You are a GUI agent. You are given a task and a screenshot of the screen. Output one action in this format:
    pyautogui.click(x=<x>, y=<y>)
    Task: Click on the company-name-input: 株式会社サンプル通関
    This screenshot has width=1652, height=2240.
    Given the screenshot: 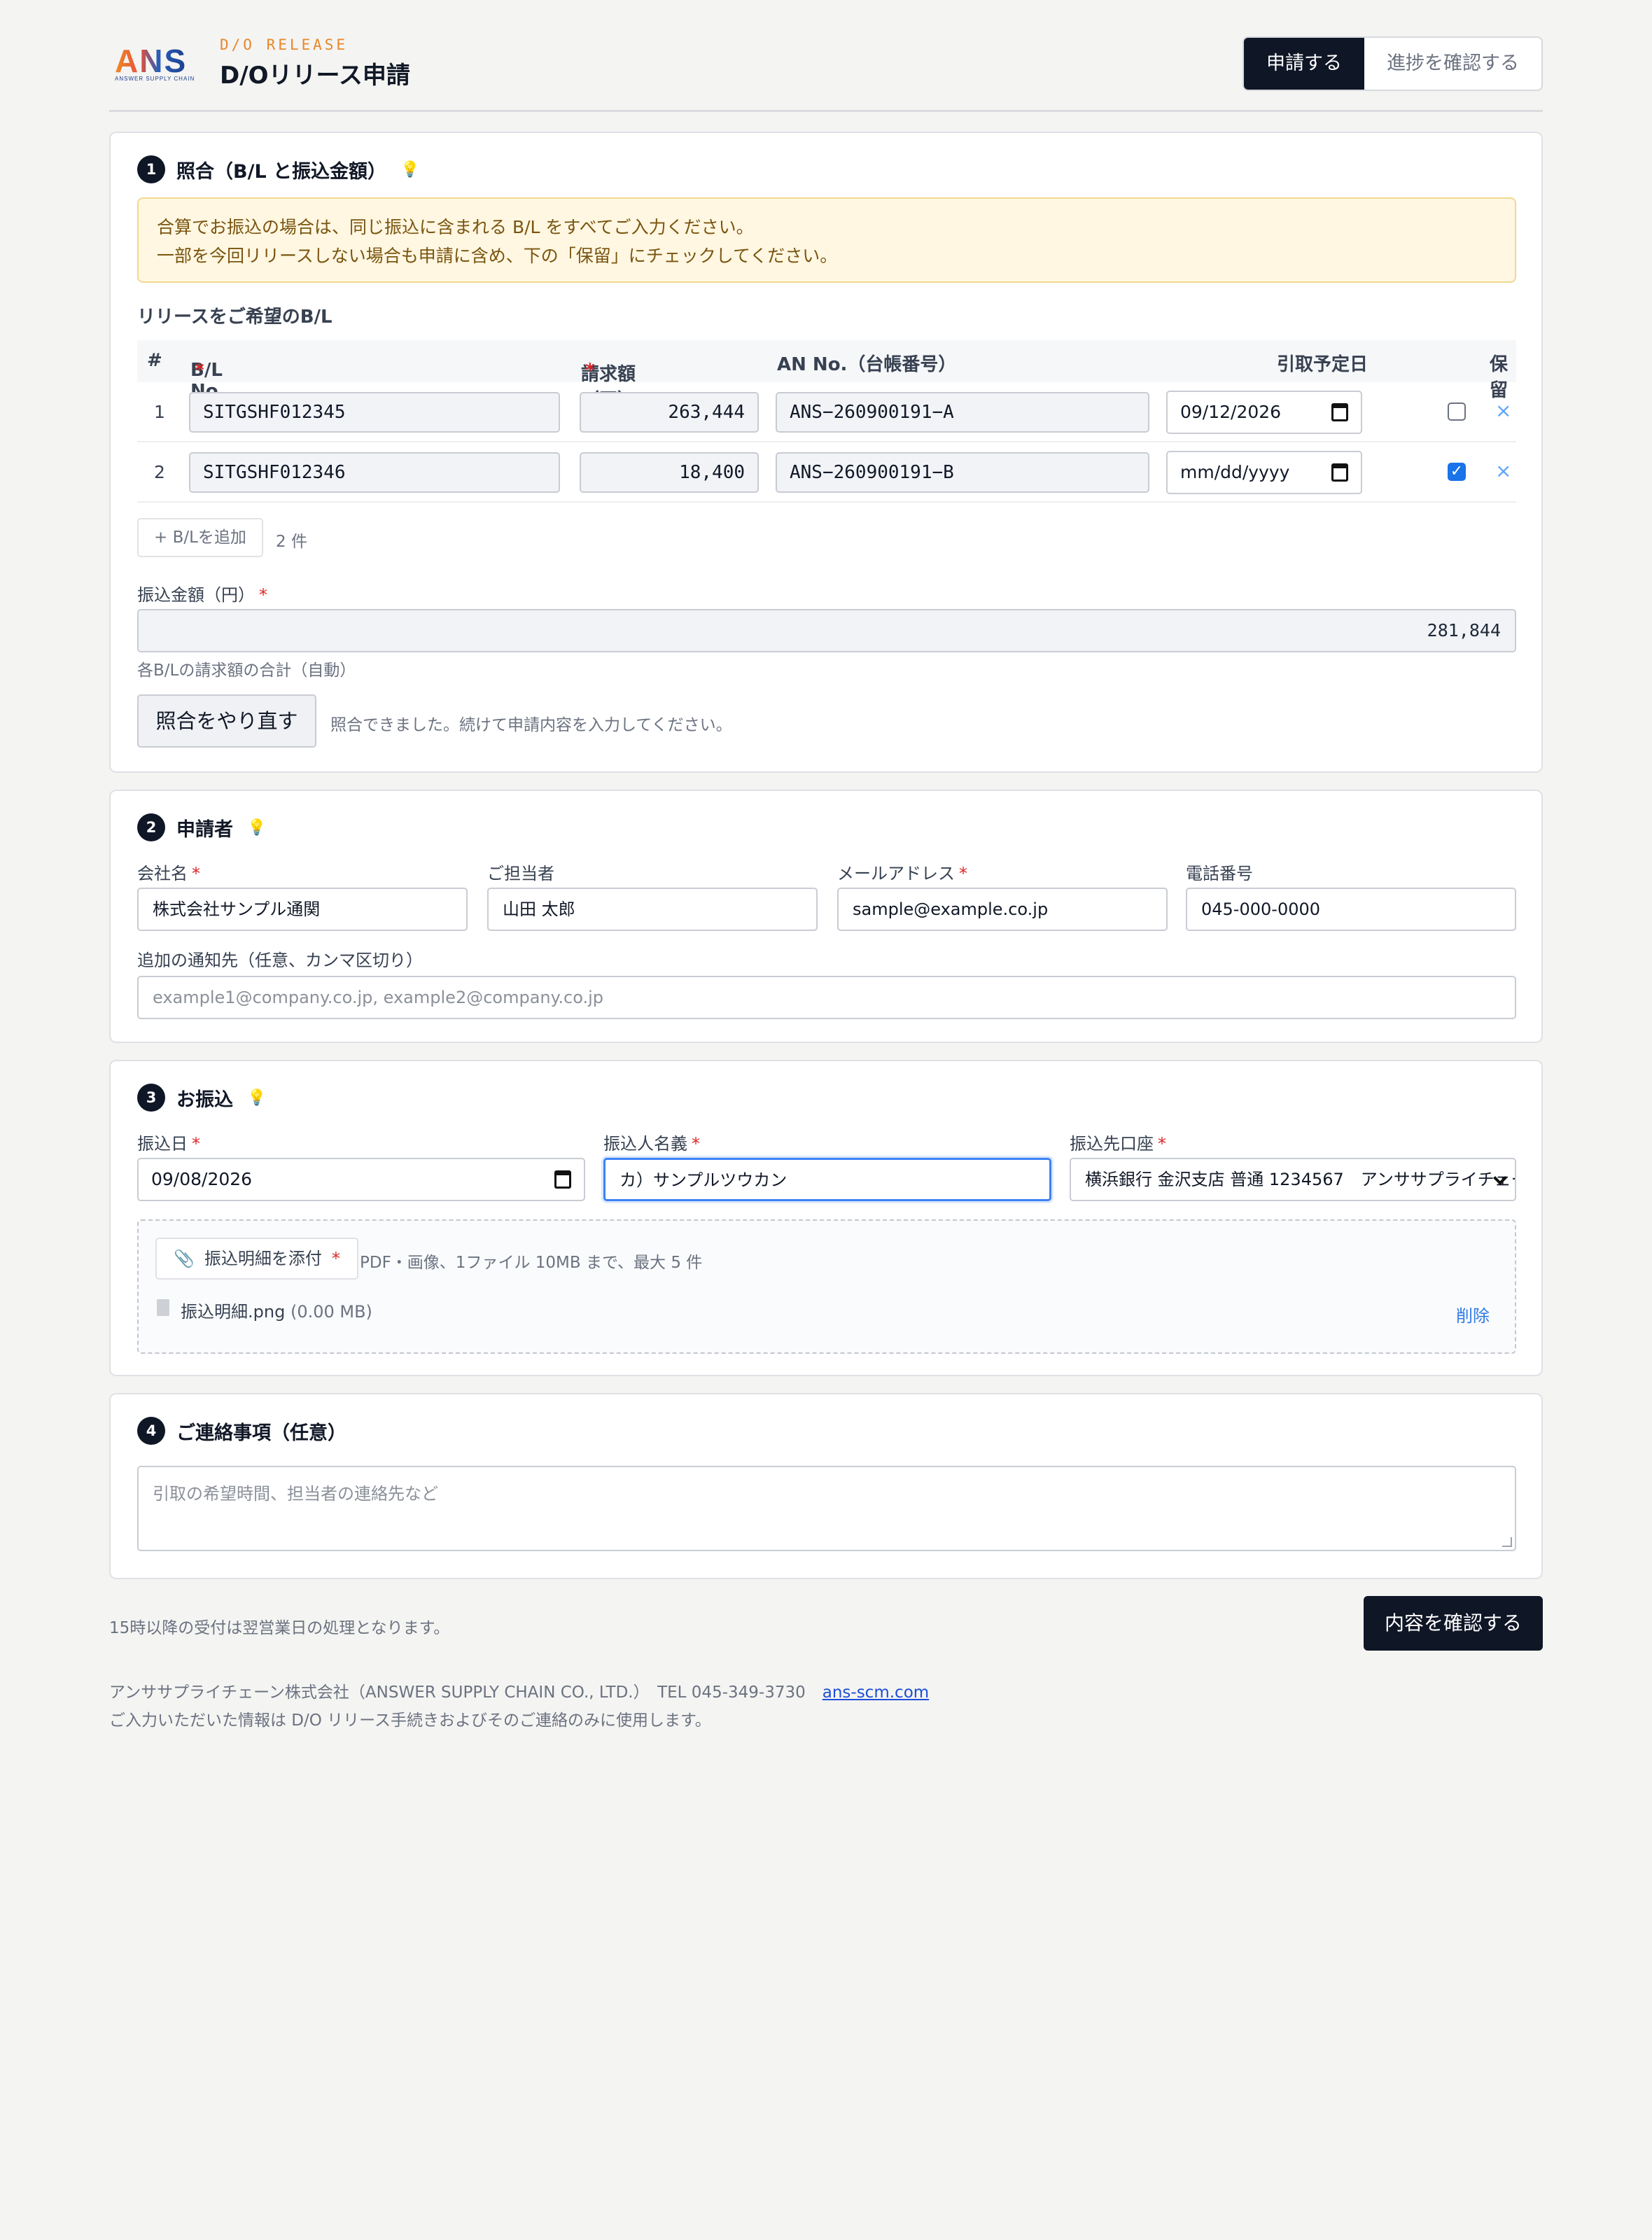 What is the action you would take?
    pyautogui.click(x=302, y=909)
    